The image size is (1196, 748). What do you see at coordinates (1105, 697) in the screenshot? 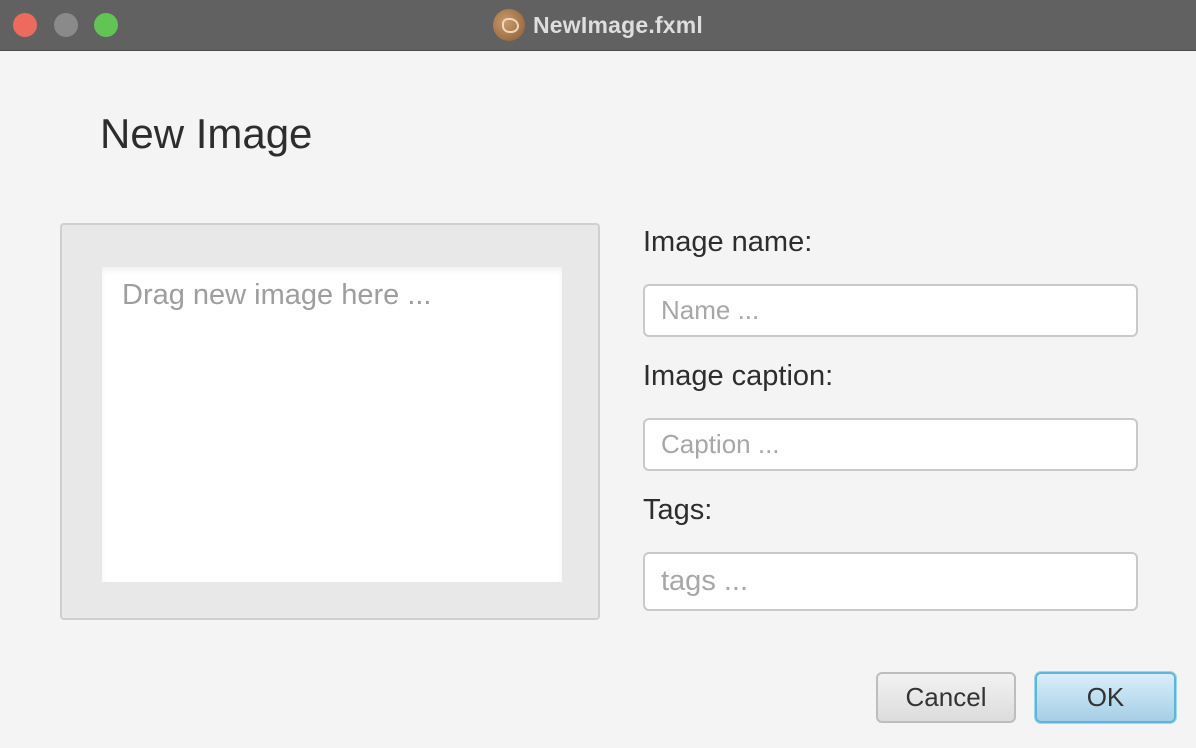
I see `ok-button: OK` at bounding box center [1105, 697].